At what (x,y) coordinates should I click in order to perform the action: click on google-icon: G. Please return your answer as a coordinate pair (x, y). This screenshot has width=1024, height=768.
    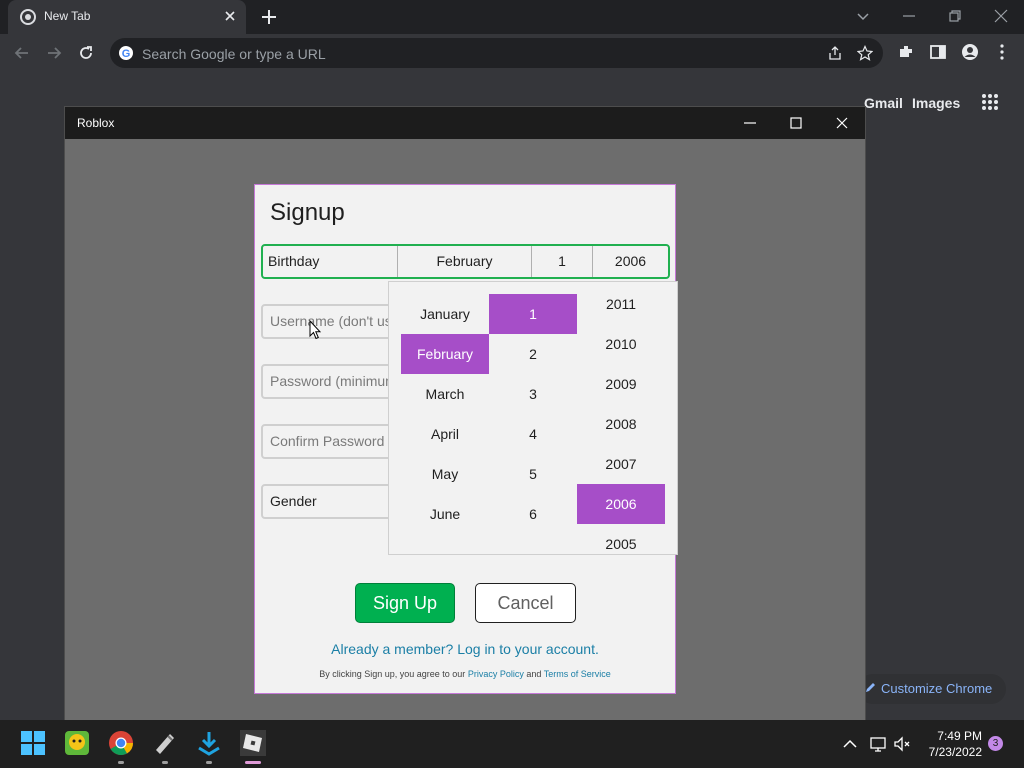
    Looking at the image, I should click on (126, 53).